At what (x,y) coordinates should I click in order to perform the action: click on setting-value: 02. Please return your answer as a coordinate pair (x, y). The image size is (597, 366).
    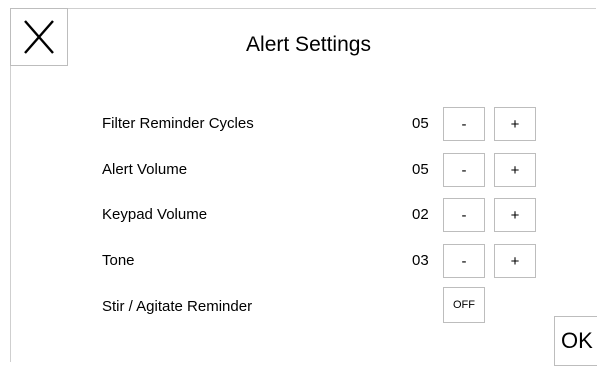
    Looking at the image, I should click on (420, 214).